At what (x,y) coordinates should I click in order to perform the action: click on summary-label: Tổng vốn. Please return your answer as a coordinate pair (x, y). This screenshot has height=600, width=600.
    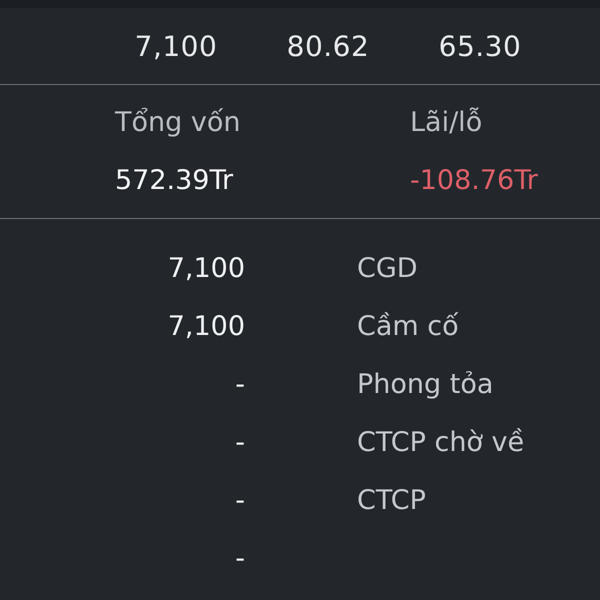
    Looking at the image, I should click on (178, 122).